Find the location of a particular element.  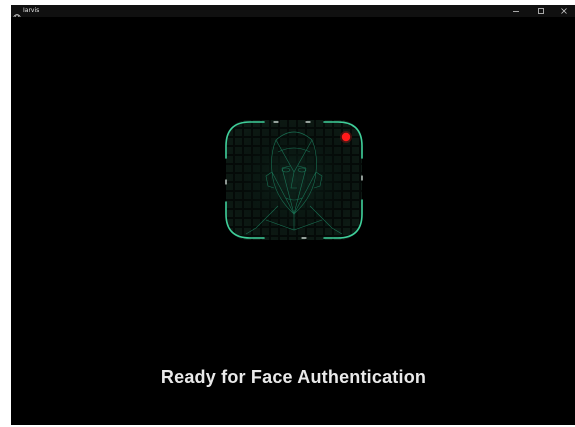

face-scanner is located at coordinates (294, 180).